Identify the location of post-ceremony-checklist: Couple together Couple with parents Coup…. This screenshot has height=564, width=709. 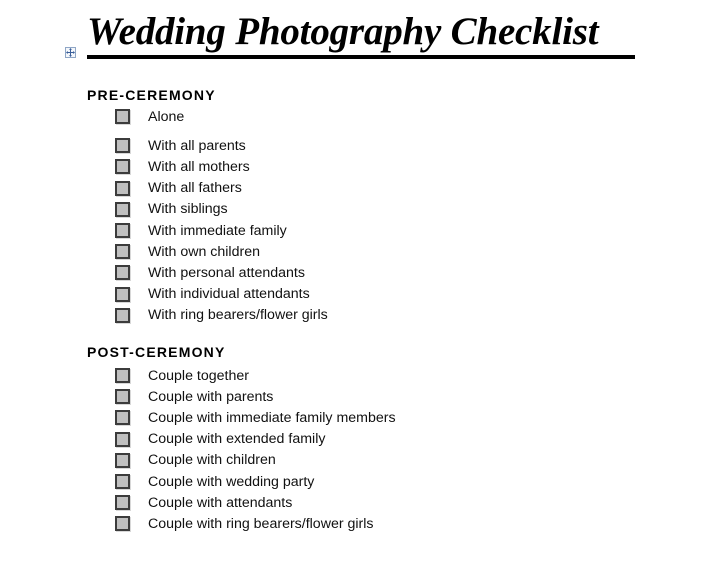
(255, 450).